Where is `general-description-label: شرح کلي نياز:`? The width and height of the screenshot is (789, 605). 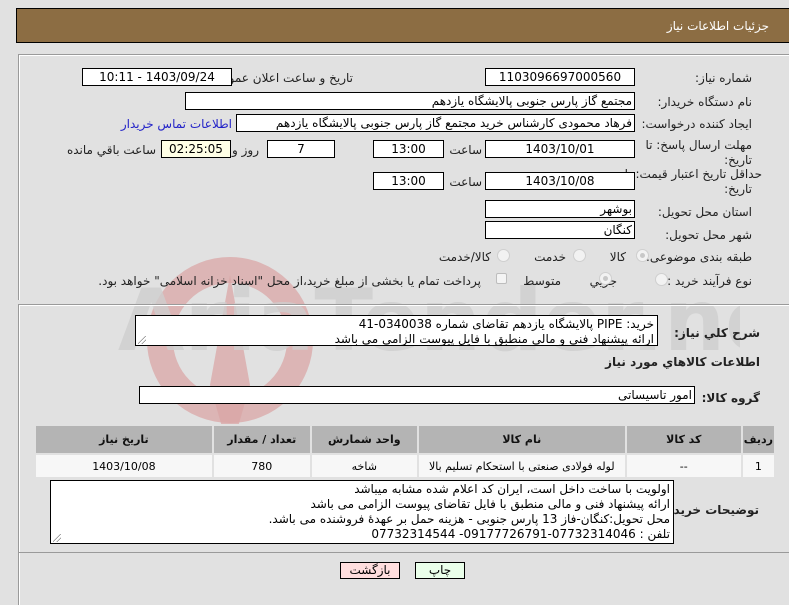 general-description-label: شرح کلي نياز: is located at coordinates (717, 333).